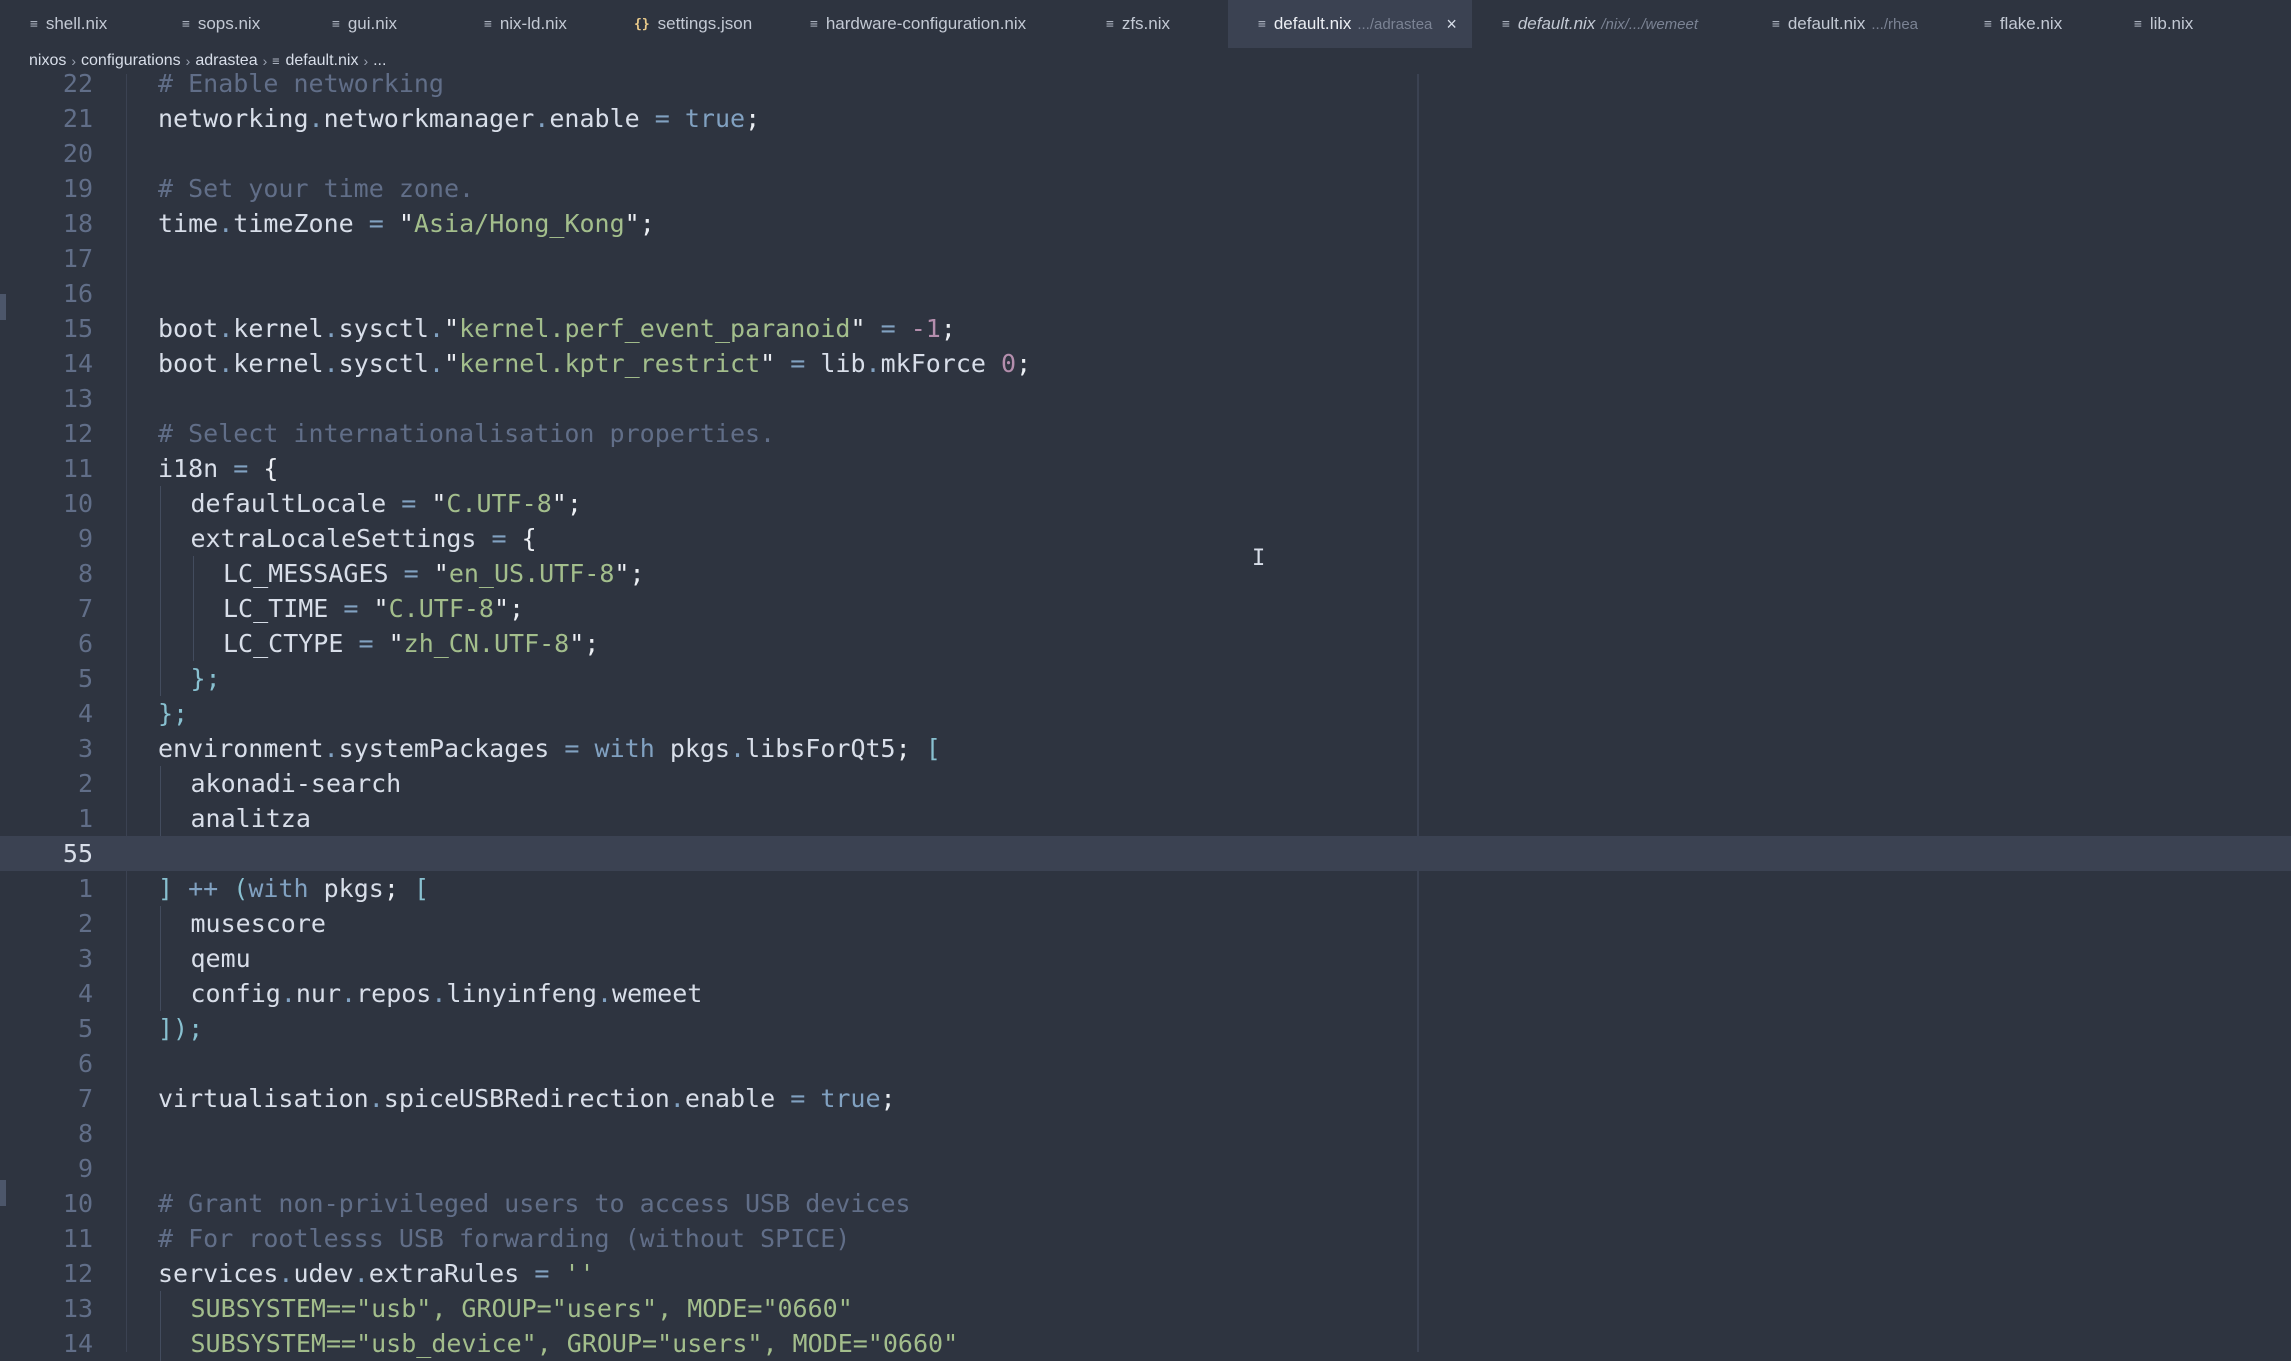 This screenshot has width=2291, height=1361. Describe the element at coordinates (1145, 678) in the screenshot. I see `code-line: 5};` at that location.